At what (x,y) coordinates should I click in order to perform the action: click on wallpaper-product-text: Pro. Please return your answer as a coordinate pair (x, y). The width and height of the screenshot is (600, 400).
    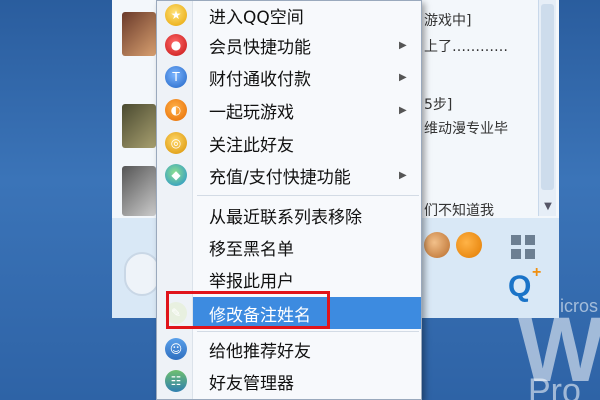
    Looking at the image, I should click on (554, 386).